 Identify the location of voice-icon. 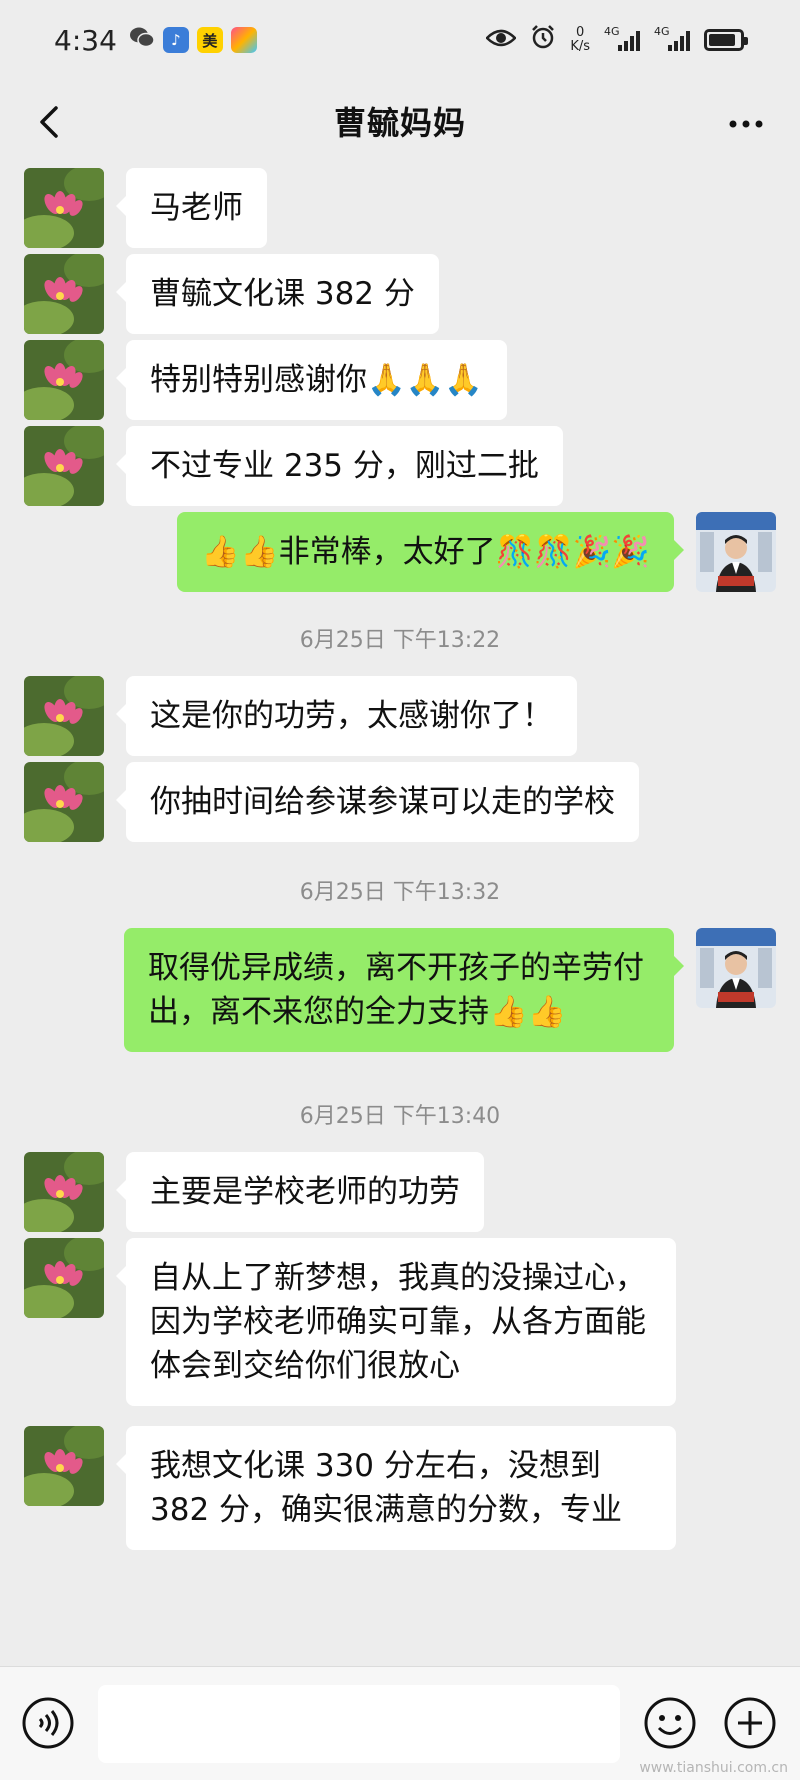
(48, 1723).